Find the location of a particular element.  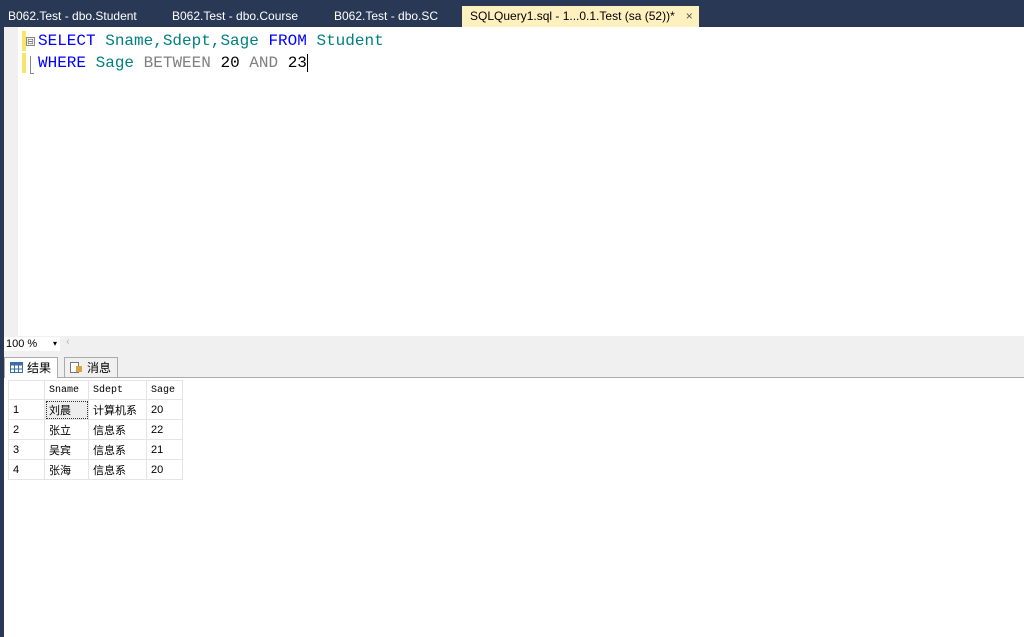

cell-sage: 22 is located at coordinates (164, 429).